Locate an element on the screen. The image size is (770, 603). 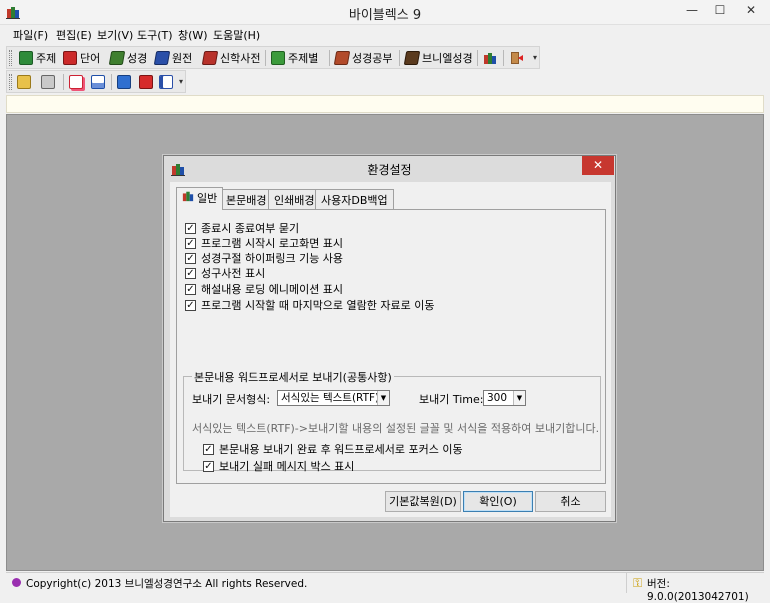
option-label: 성경구절 하이퍼링크 기능 사용 is located at coordinates (272, 258).